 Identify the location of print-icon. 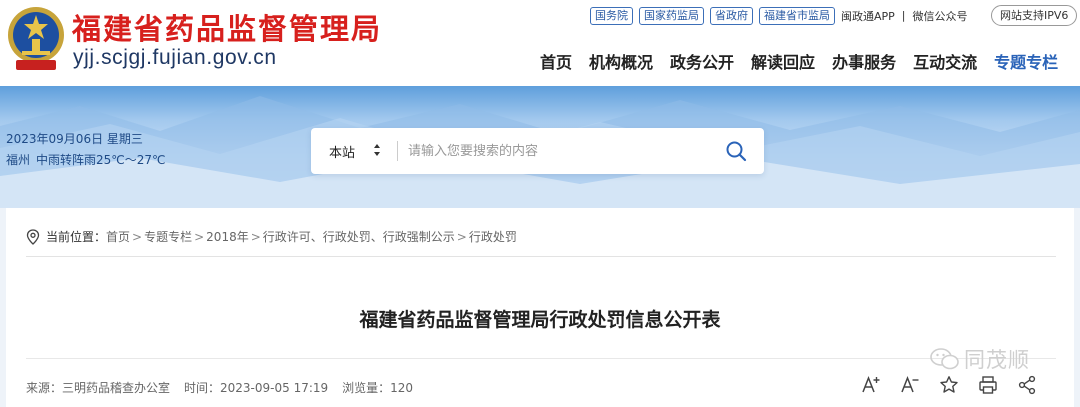
(988, 385).